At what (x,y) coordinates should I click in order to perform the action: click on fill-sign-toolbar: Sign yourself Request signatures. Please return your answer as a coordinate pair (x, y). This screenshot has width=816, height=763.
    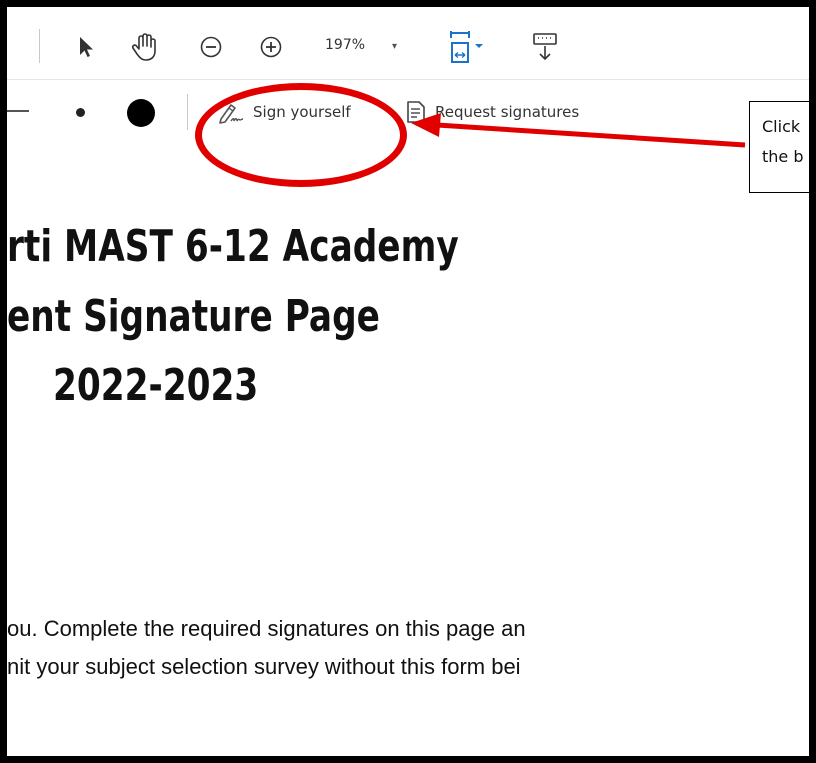
    Looking at the image, I should click on (408, 113).